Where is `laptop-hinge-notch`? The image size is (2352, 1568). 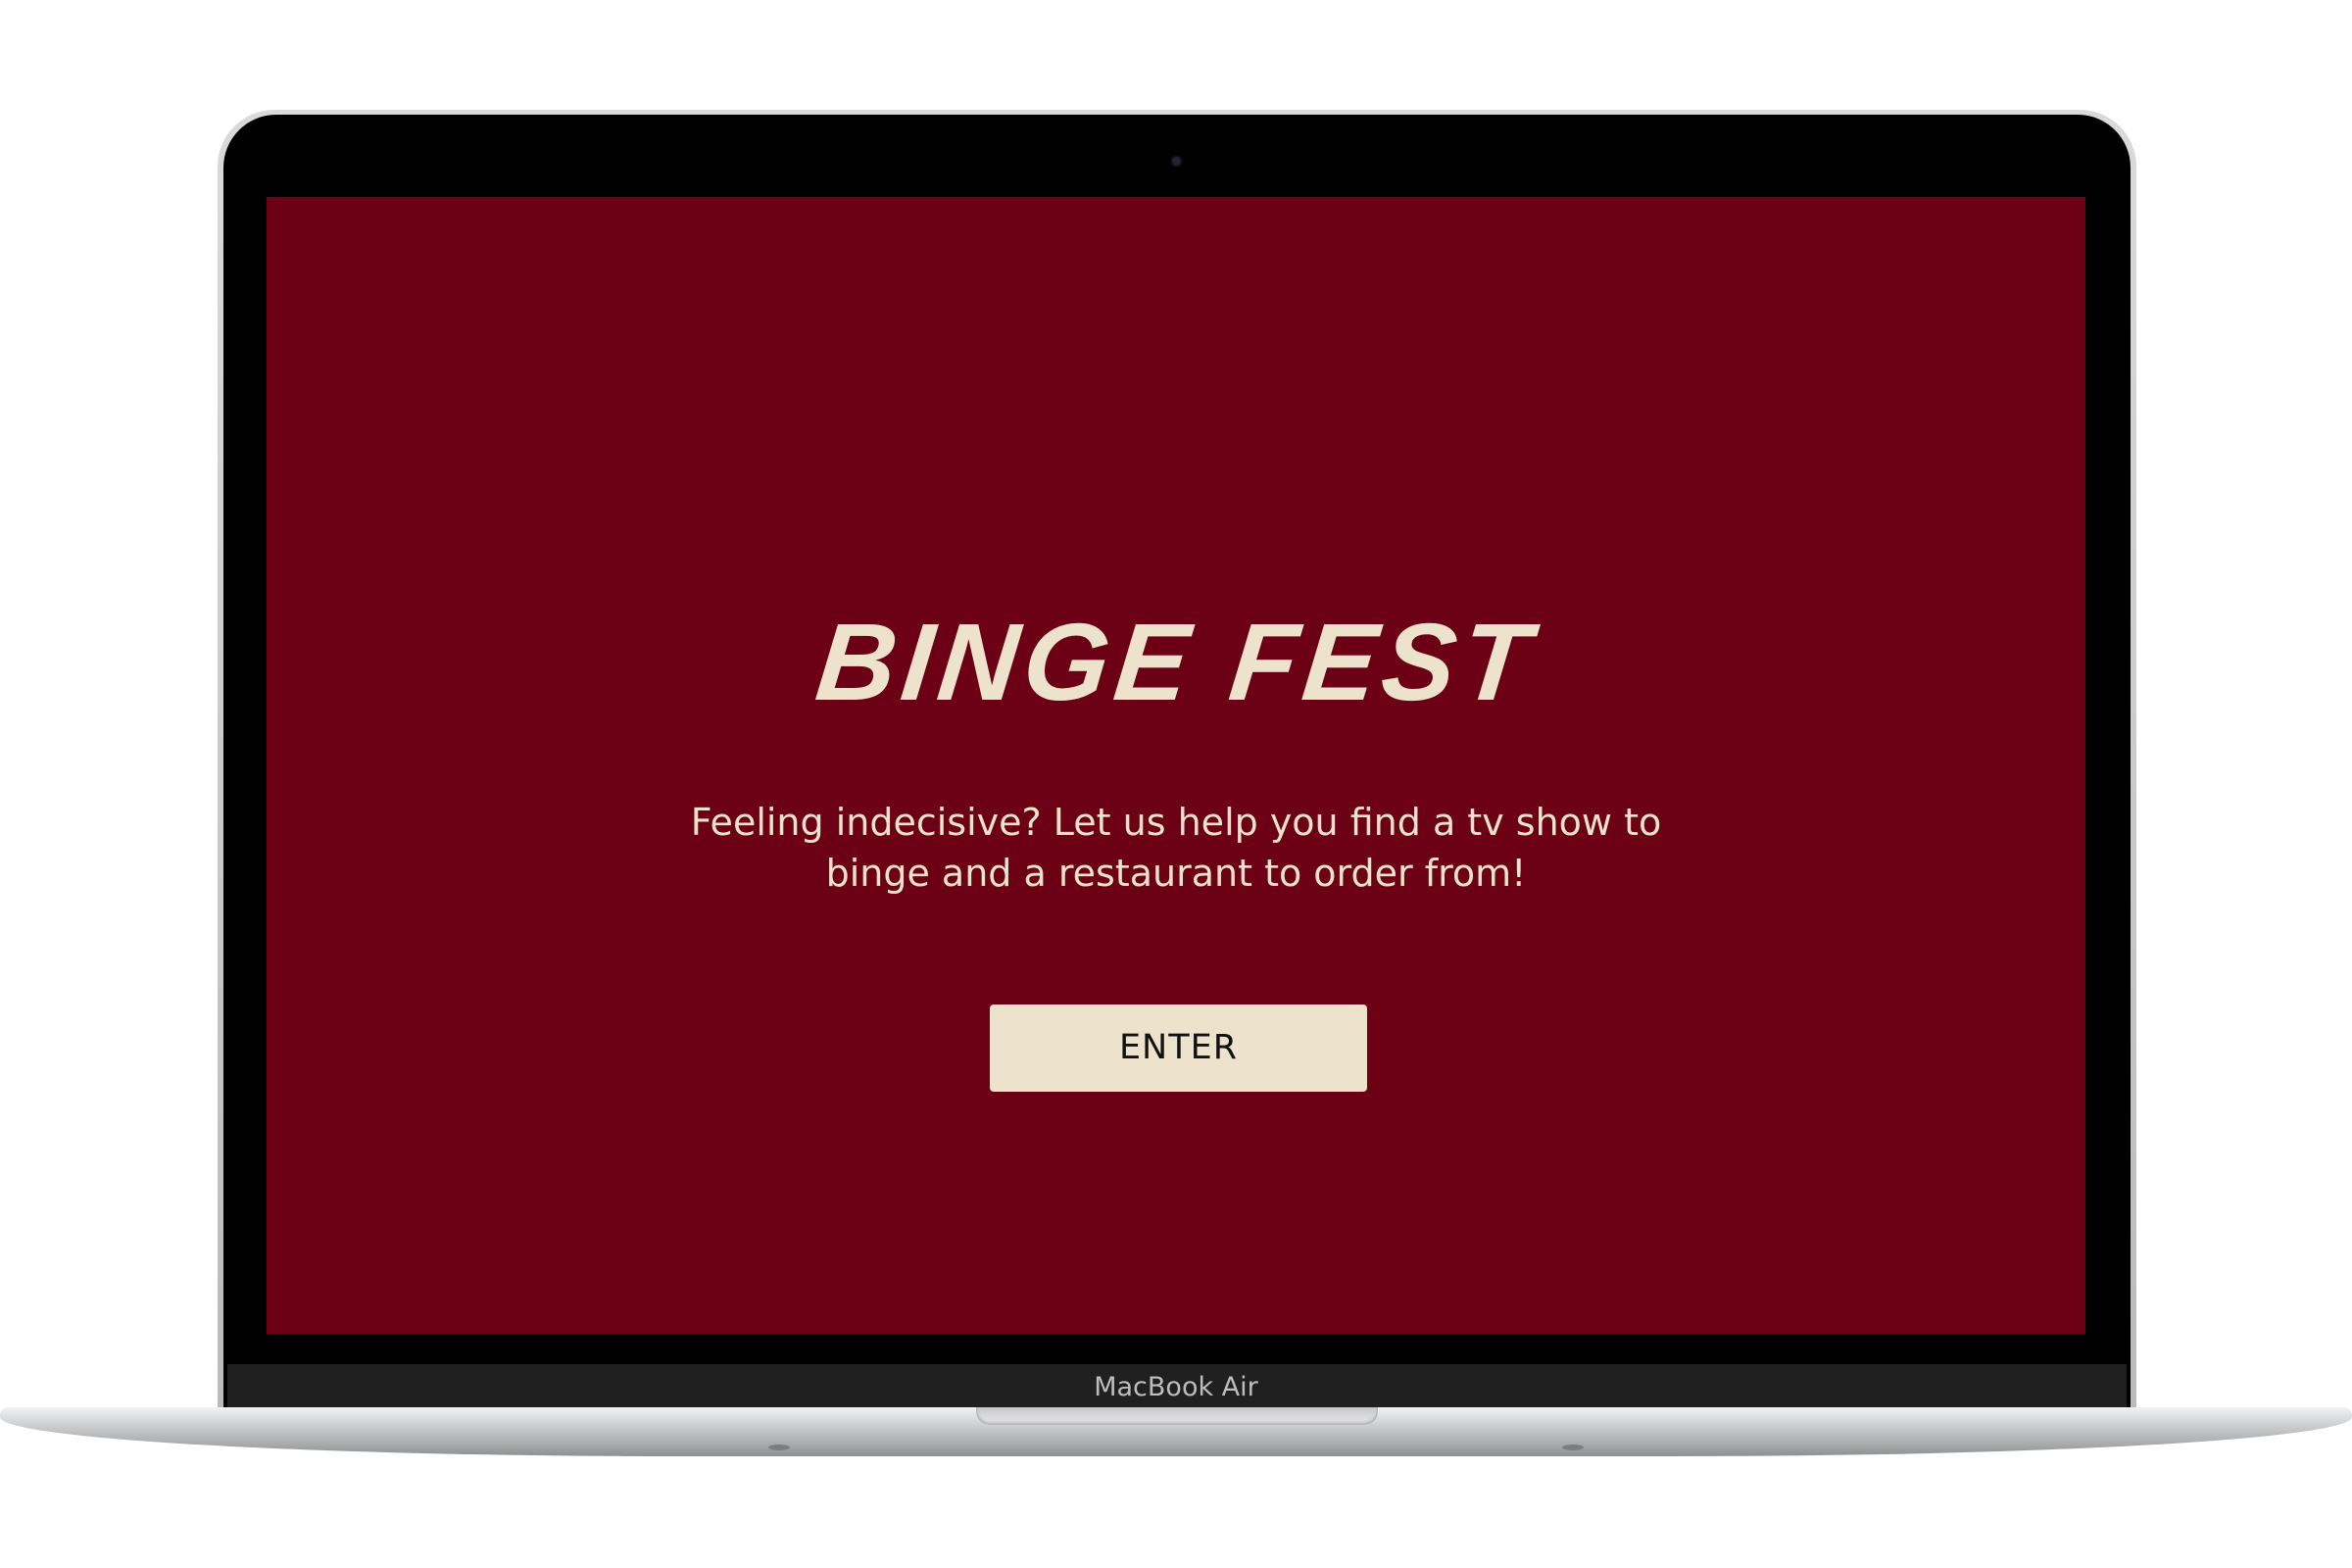
laptop-hinge-notch is located at coordinates (1177, 1416).